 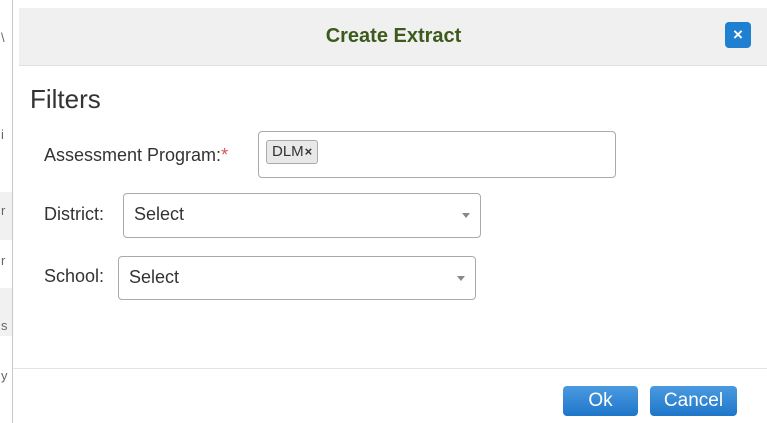 What do you see at coordinates (309, 151) in the screenshot?
I see `tag-remove-icon: ×` at bounding box center [309, 151].